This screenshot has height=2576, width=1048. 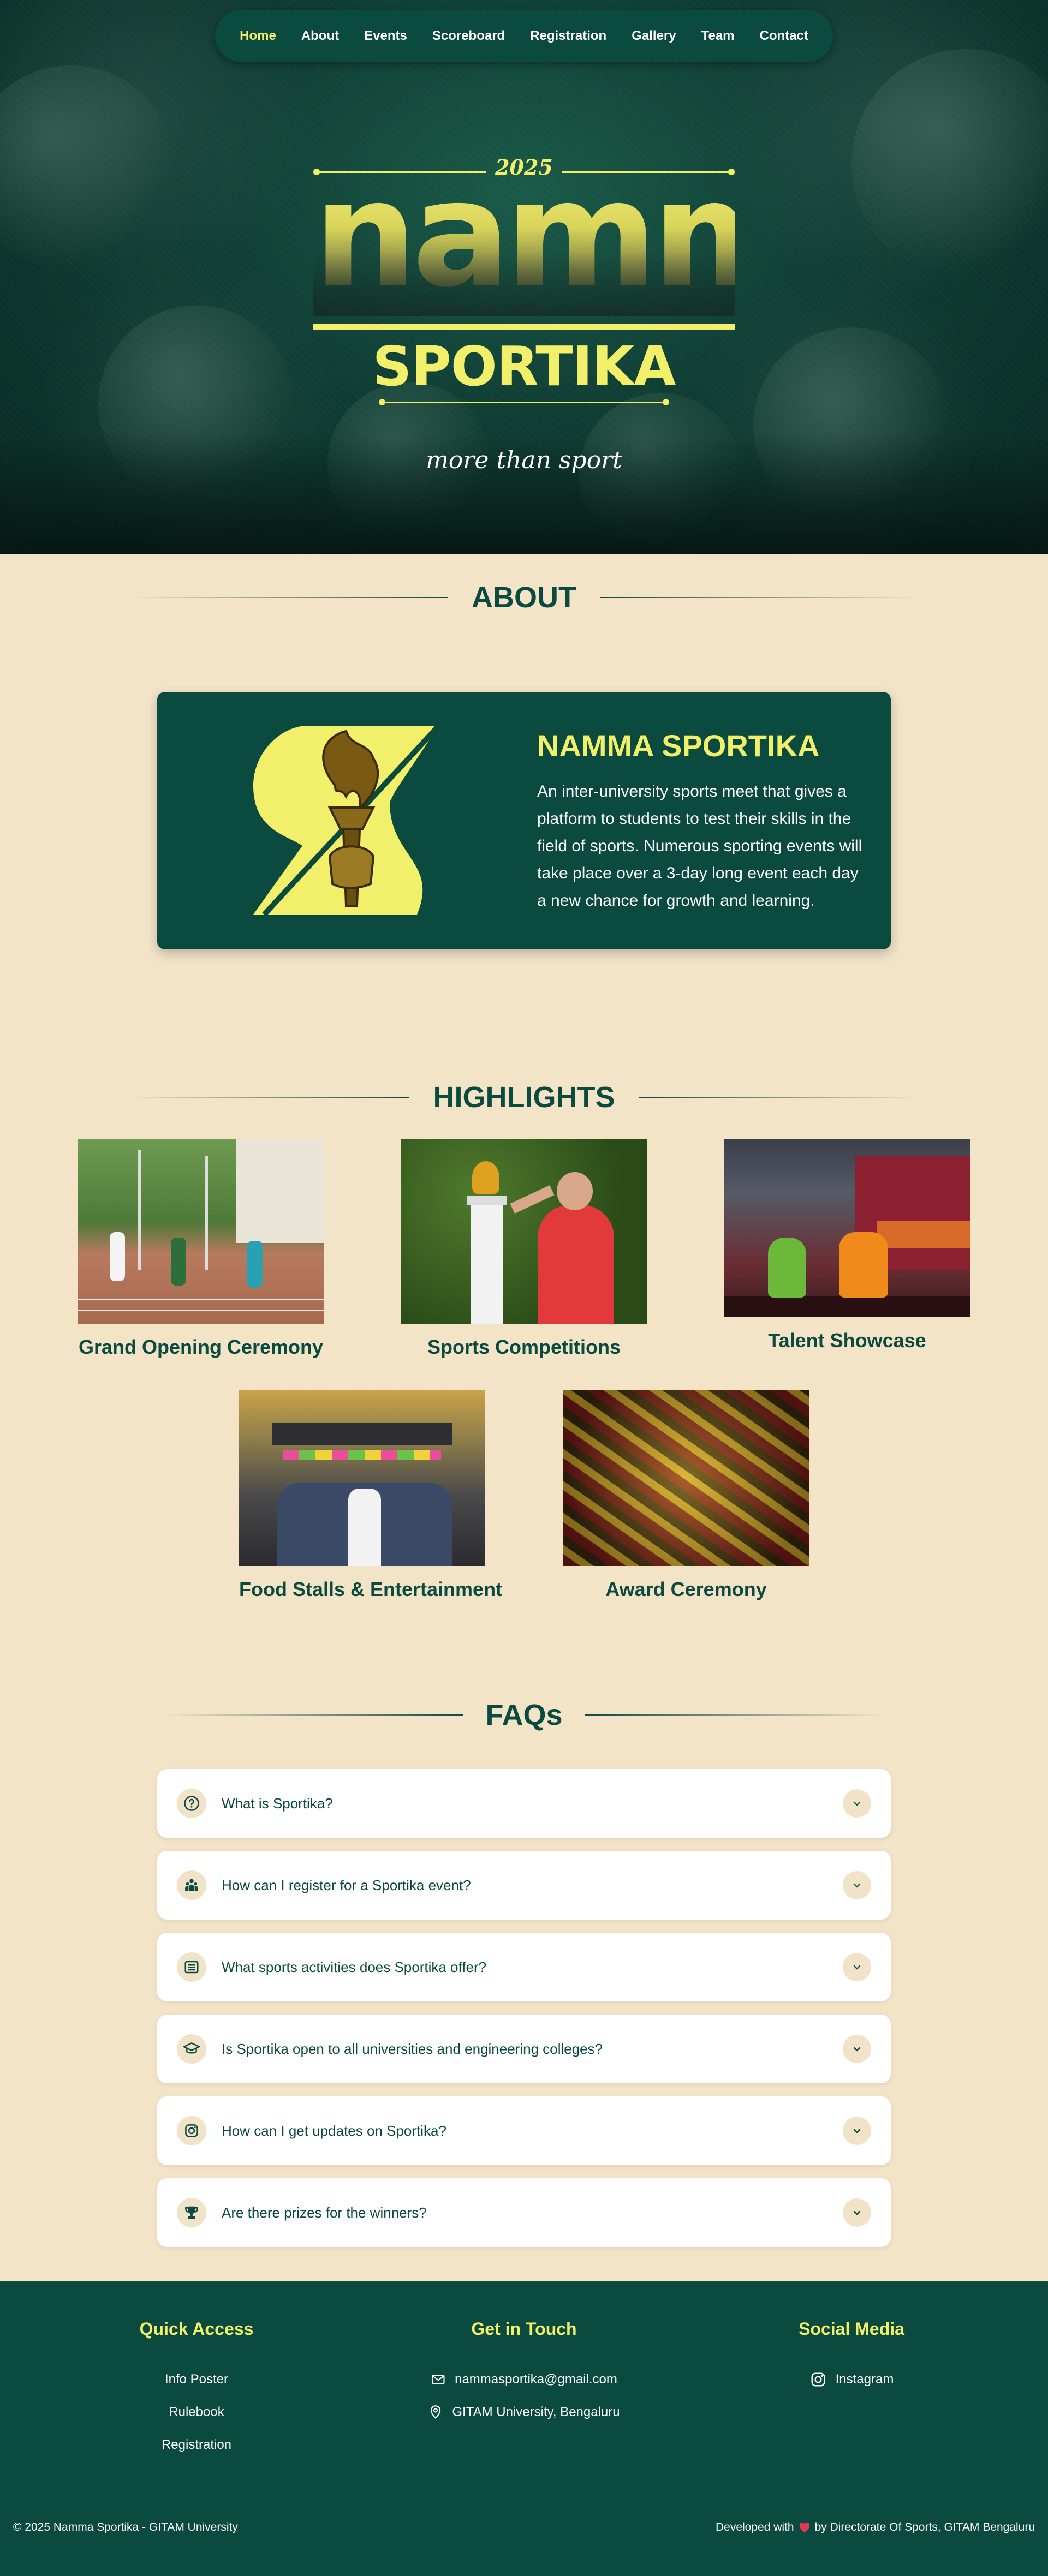 I want to click on nav-gallery: Gallery, so click(x=654, y=36).